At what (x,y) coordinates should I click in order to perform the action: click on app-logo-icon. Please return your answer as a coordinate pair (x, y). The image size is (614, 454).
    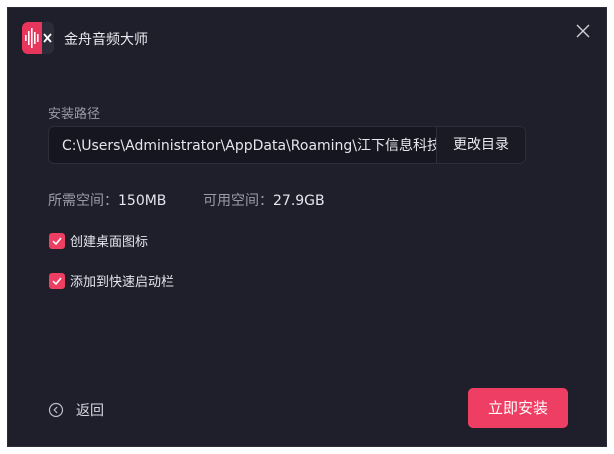
    Looking at the image, I should click on (38, 38).